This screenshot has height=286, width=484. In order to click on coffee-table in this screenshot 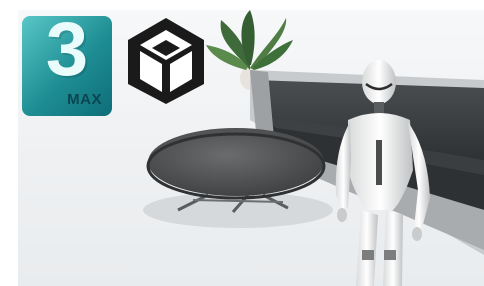, I will do `click(238, 178)`.